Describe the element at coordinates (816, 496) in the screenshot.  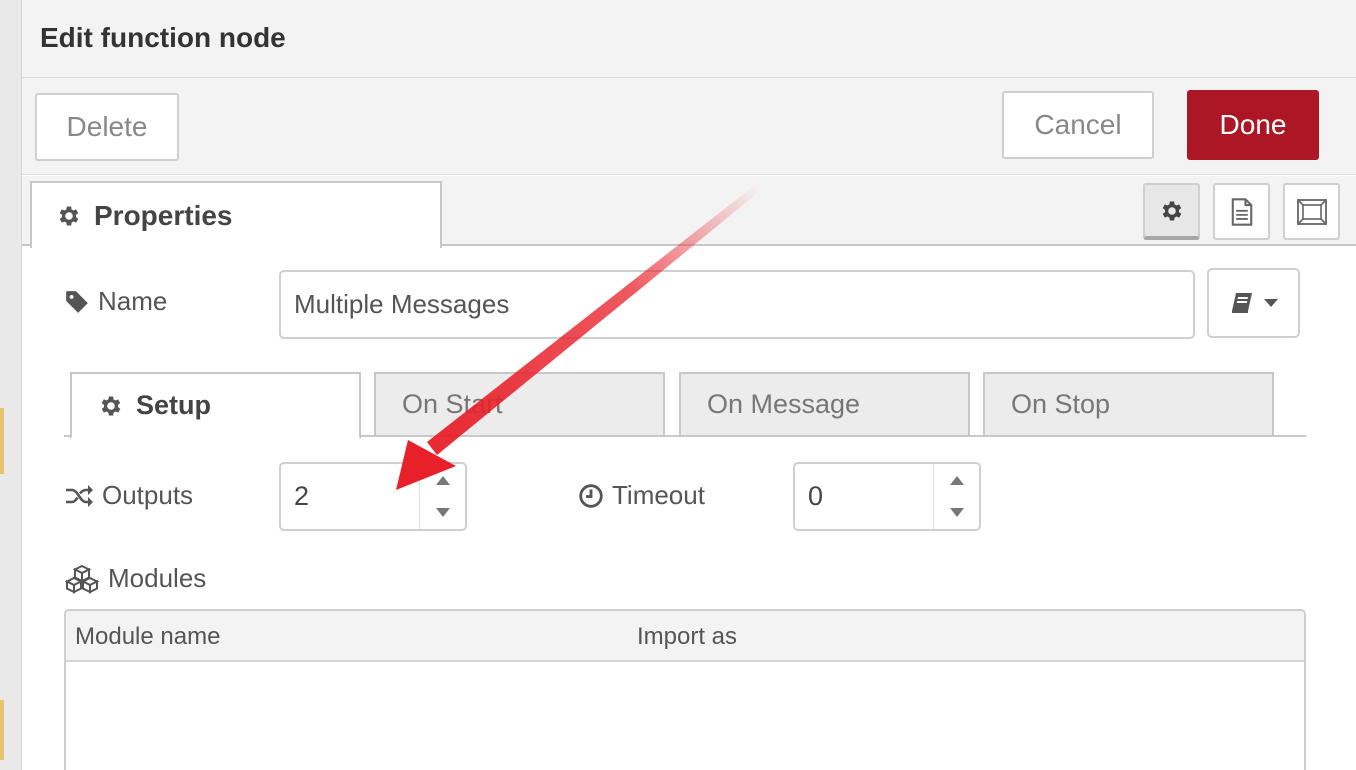
I see `timeout-value: 0` at that location.